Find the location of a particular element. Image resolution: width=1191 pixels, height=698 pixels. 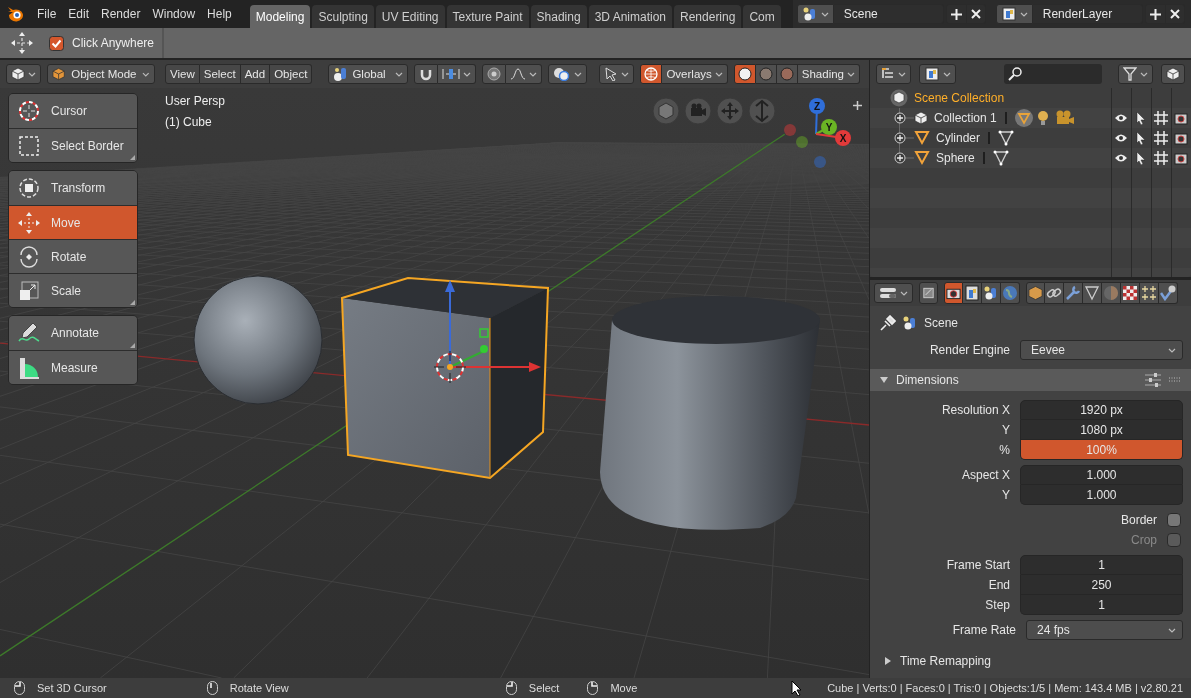

tool-button: Select Border is located at coordinates (73, 145).